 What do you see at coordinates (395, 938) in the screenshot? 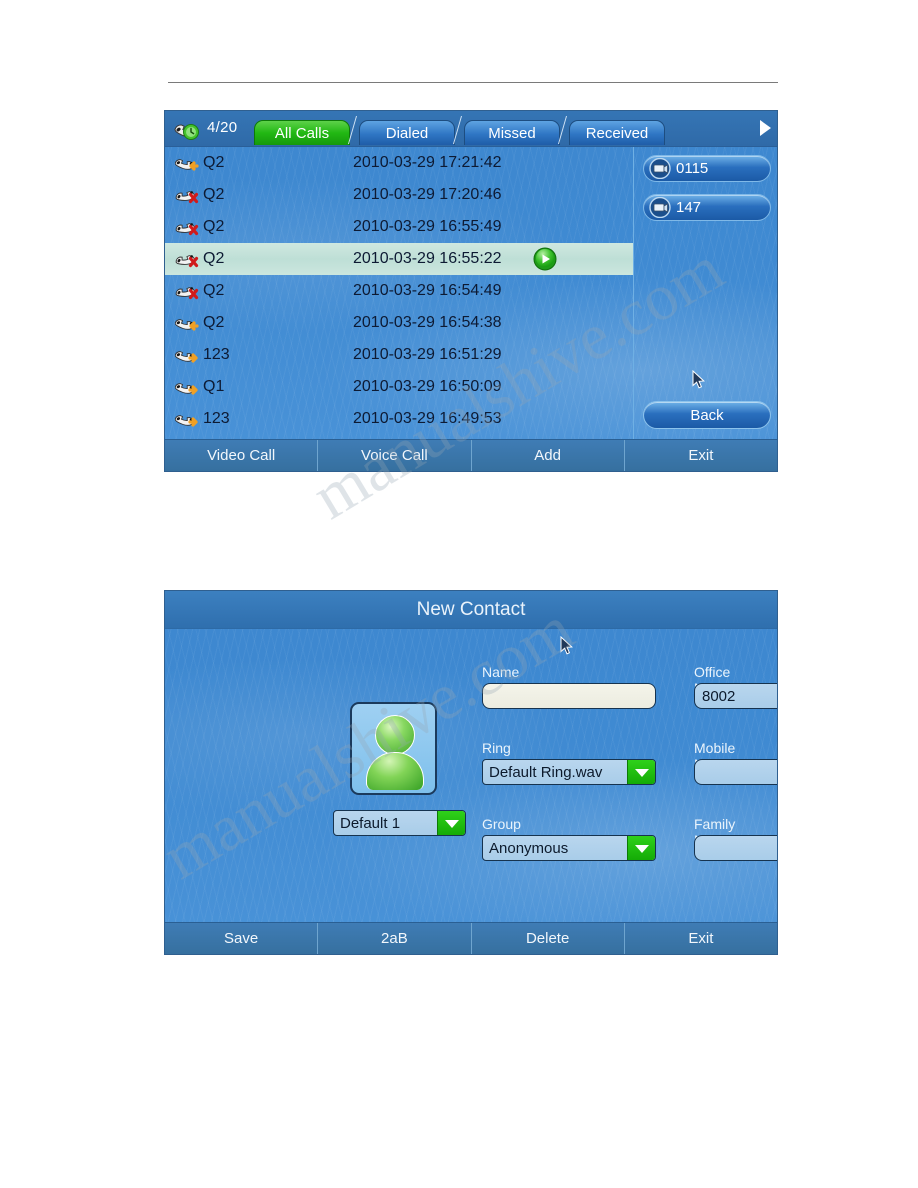
I see `new-contact-softkey-2ab: 2aB` at bounding box center [395, 938].